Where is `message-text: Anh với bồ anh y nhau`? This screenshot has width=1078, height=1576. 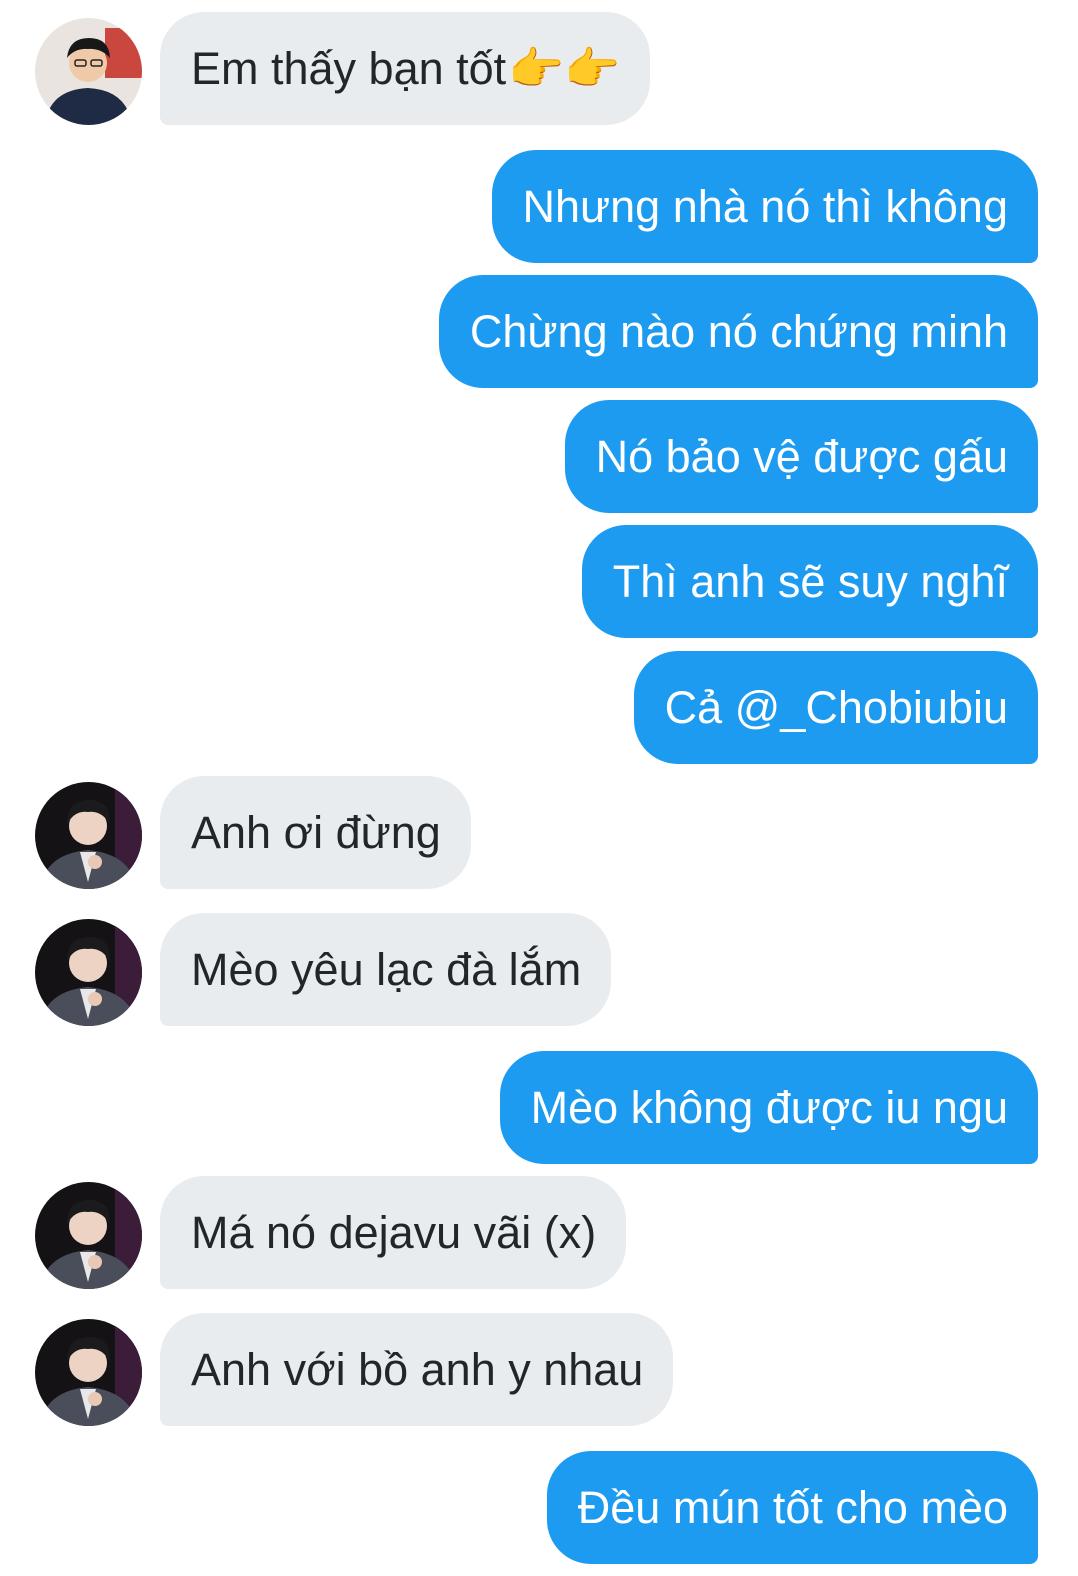
message-text: Anh với bồ anh y nhau is located at coordinates (417, 1369).